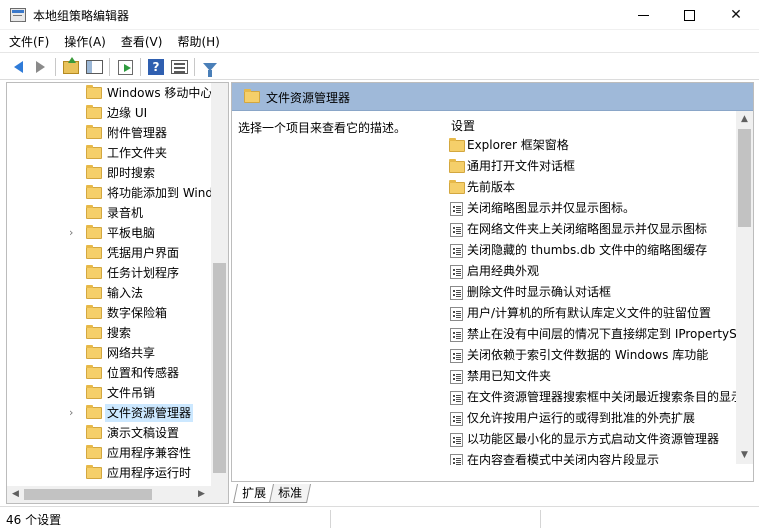 The height and width of the screenshot is (530, 759). Describe the element at coordinates (591, 208) in the screenshot. I see `policy-setting-item: 关闭缩略图显示并仅显示图标。` at that location.